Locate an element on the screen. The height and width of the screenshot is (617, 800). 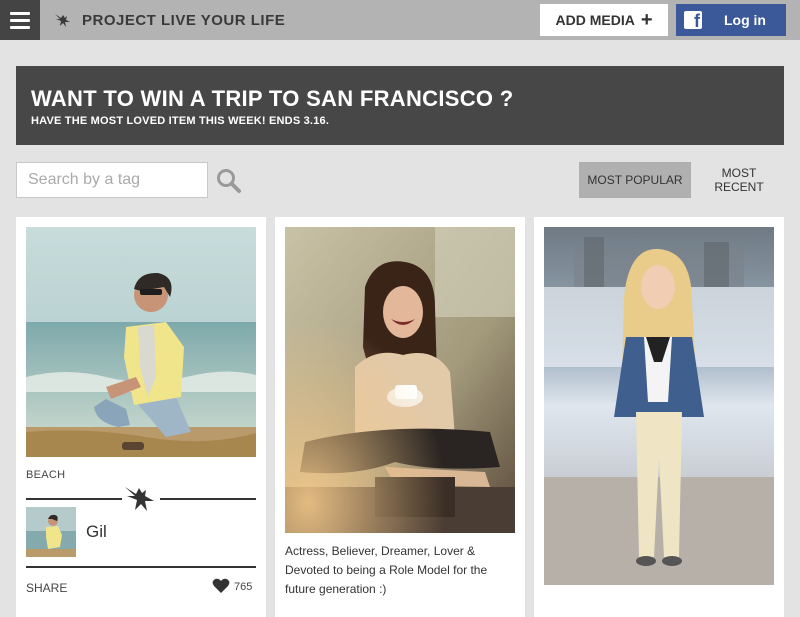
tab-most-popular: MOST POPULAR is located at coordinates (635, 180).